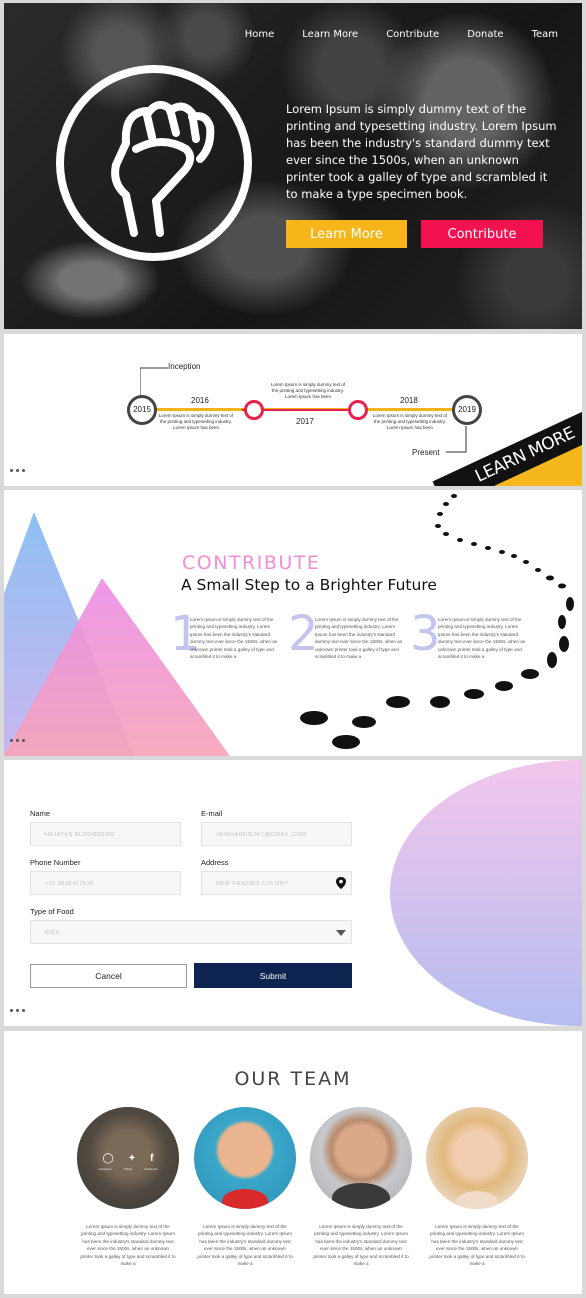  I want to click on email-label: E-mail, so click(212, 813).